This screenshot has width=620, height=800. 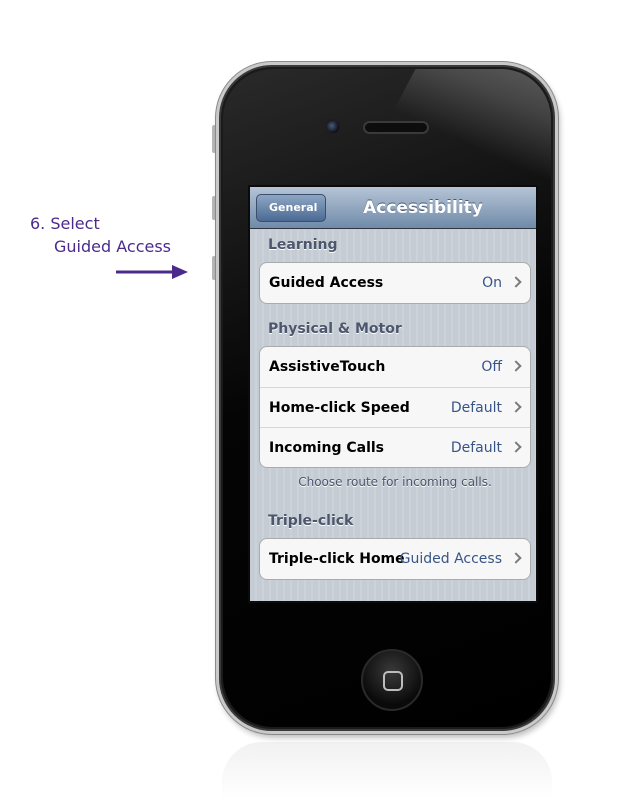 I want to click on instruction-target: Guided Access, so click(x=112, y=246).